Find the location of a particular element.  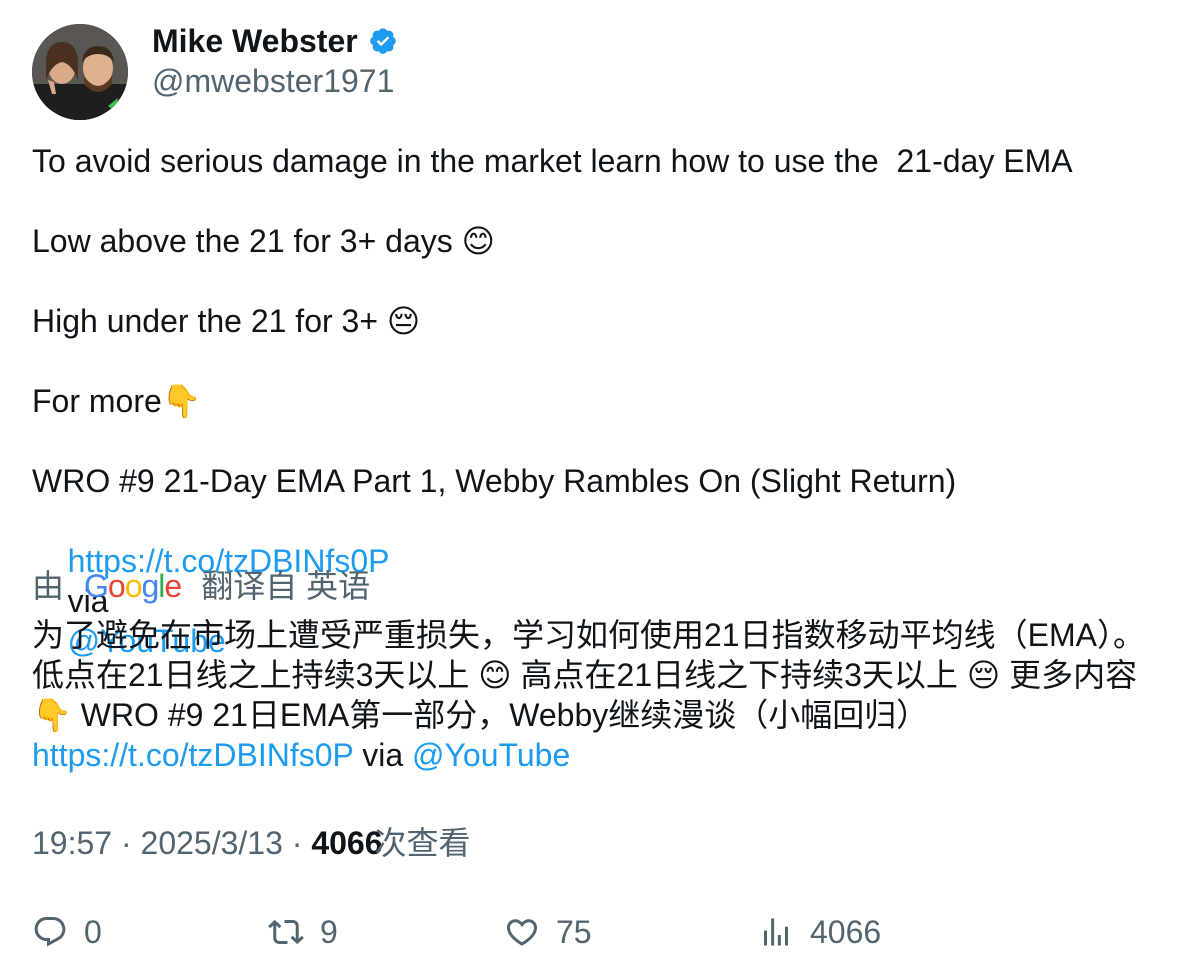

verified-badge-icon is located at coordinates (383, 41).